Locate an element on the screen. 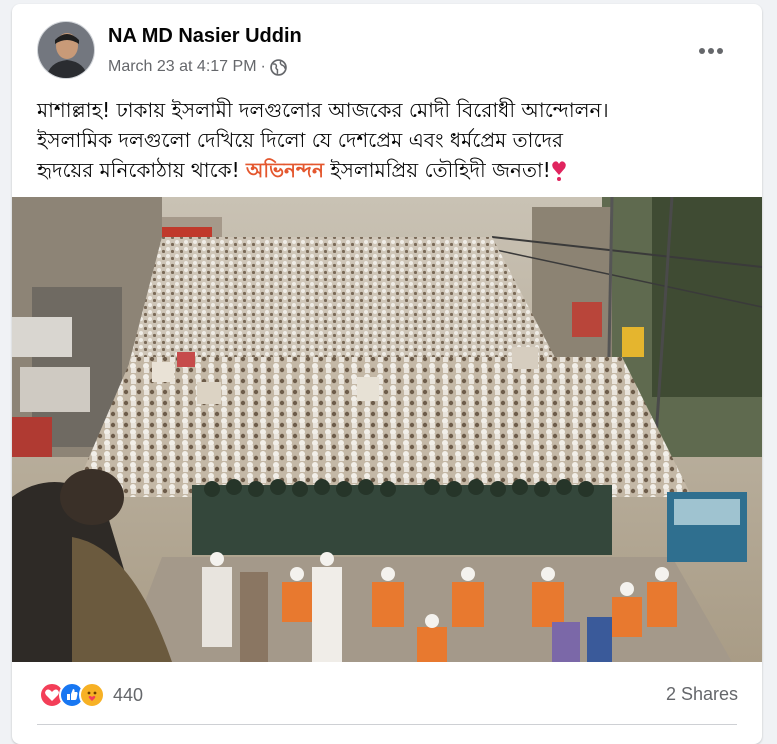  more-horizontal-icon is located at coordinates (711, 51).